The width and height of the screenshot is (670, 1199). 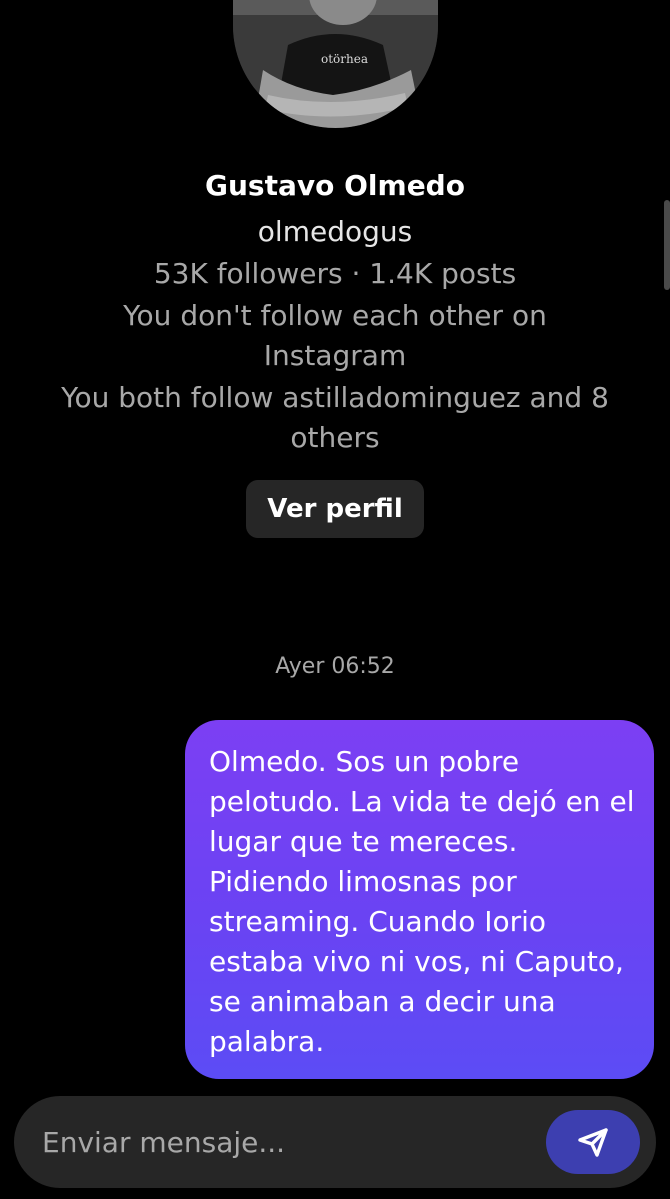 I want to click on profile-name: Gustavo Olmedo, so click(x=335, y=185).